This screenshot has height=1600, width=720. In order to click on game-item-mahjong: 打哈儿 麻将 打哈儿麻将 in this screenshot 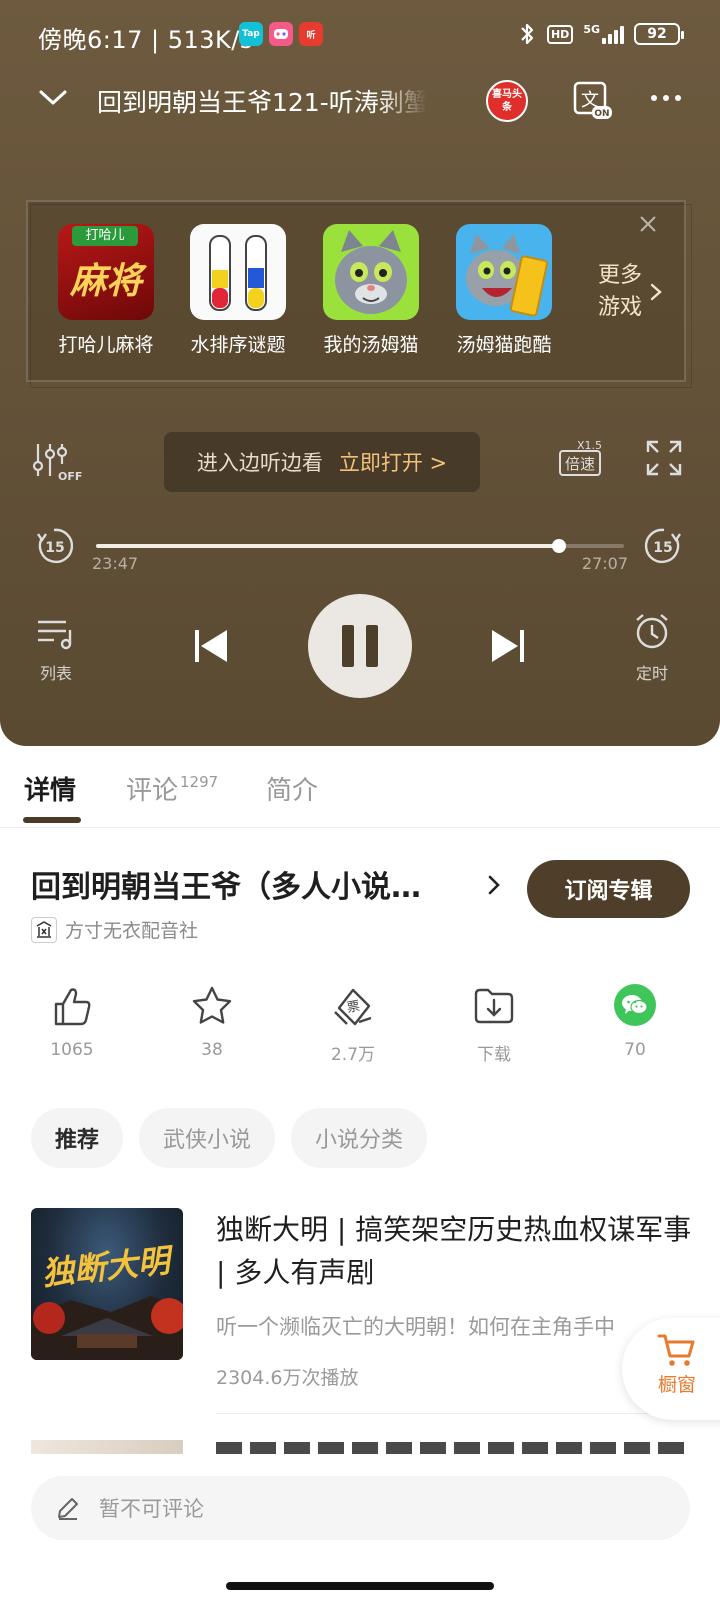, I will do `click(106, 290)`.